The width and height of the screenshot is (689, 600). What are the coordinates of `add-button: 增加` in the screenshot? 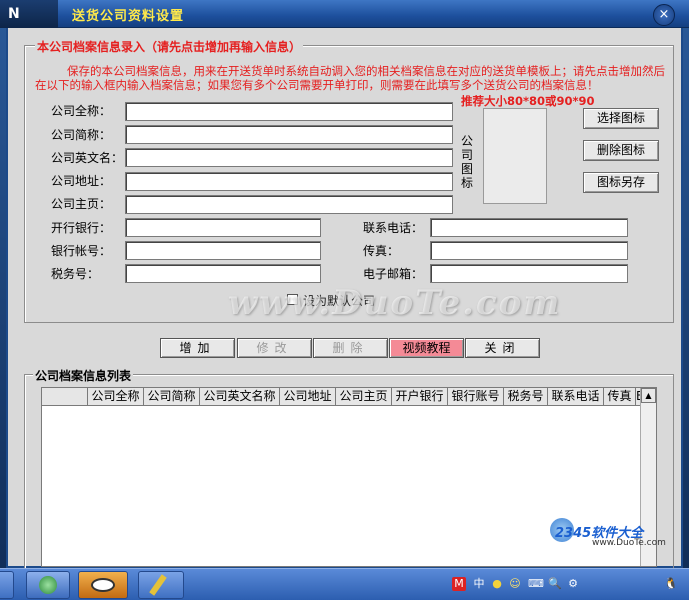 It's located at (197, 348).